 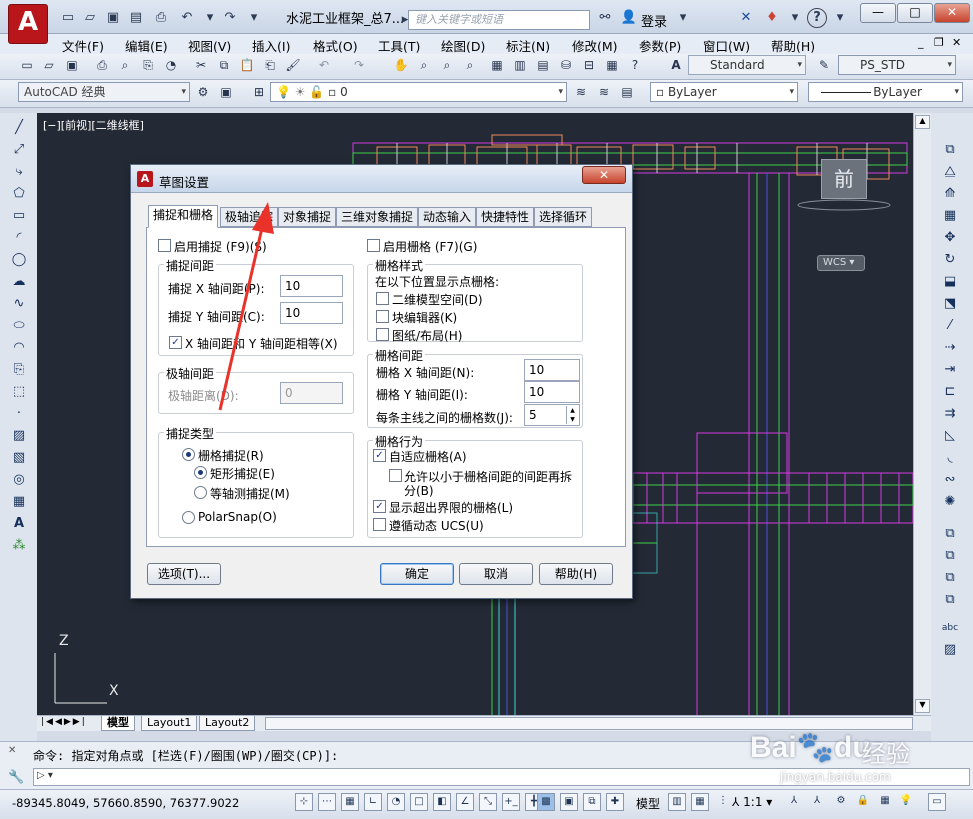 I want to click on tab-3d-object-snap: 三维对象捕捉, so click(x=377, y=217).